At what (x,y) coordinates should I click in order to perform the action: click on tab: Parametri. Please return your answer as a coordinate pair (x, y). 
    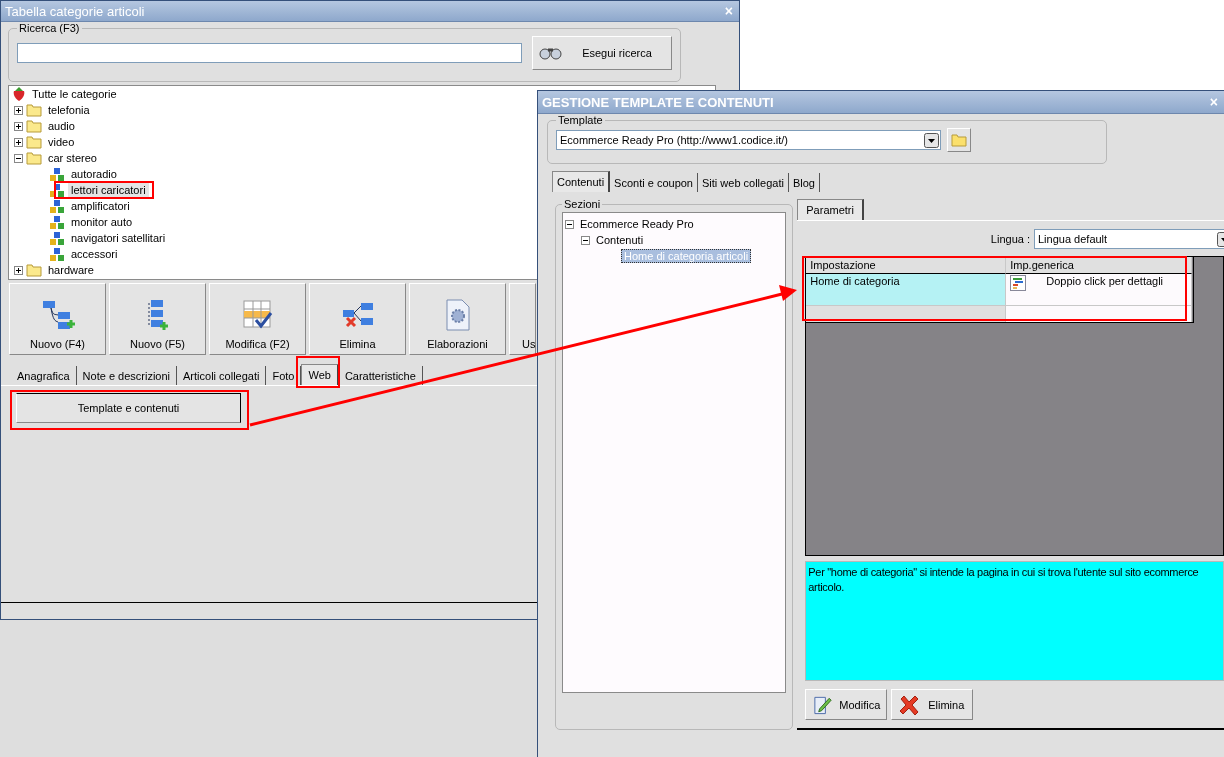
    Looking at the image, I should click on (830, 209).